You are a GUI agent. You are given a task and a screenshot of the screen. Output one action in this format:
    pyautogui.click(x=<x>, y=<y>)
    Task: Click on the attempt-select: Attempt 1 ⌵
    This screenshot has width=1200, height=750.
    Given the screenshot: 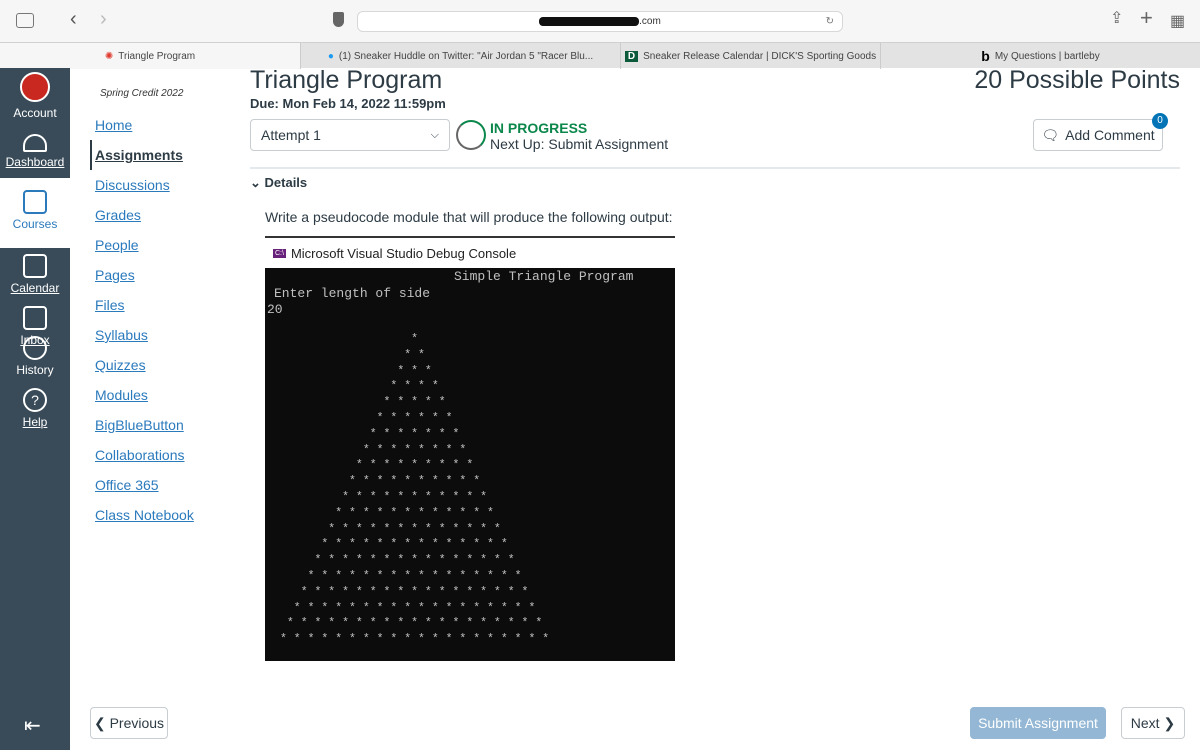 What is the action you would take?
    pyautogui.click(x=350, y=135)
    